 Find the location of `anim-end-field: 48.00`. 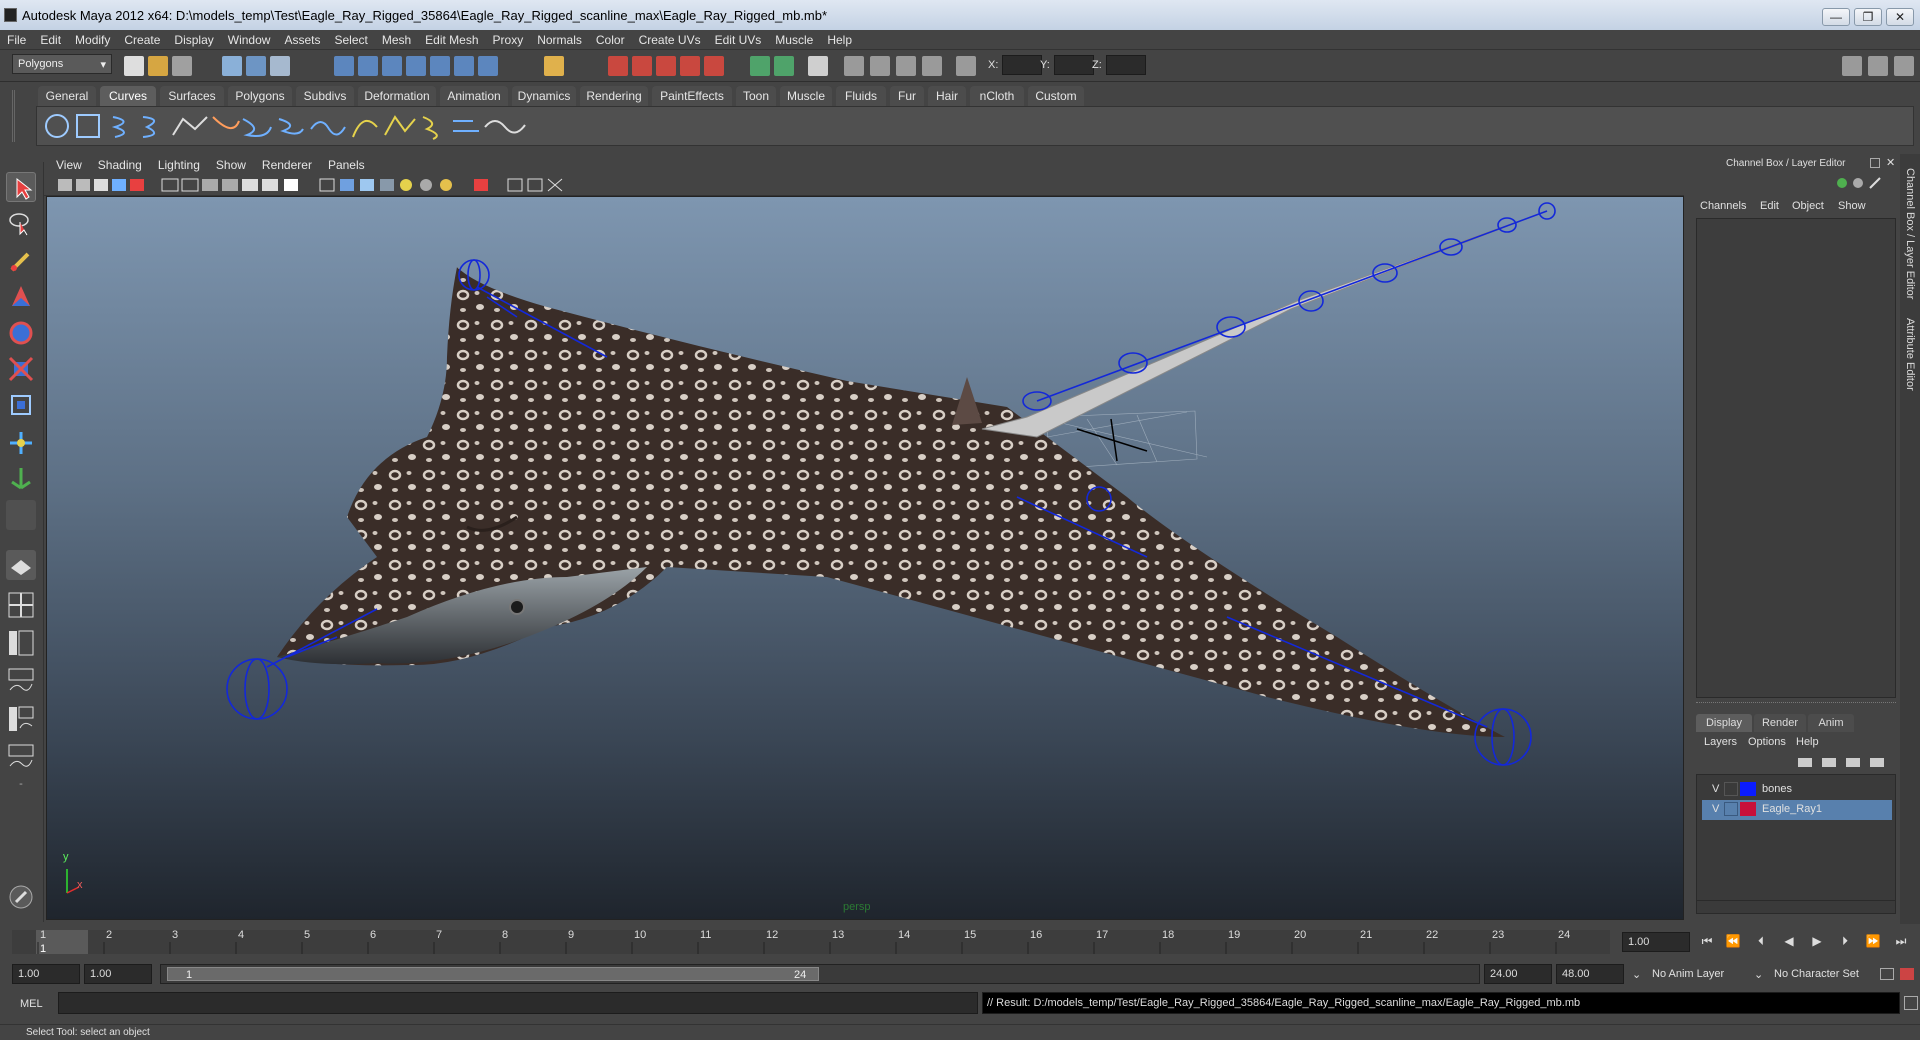

anim-end-field: 48.00 is located at coordinates (1590, 974).